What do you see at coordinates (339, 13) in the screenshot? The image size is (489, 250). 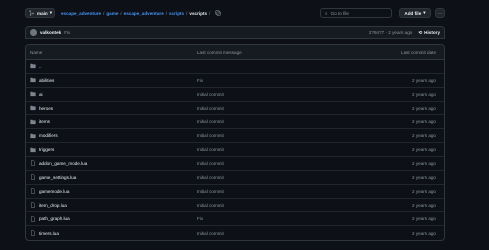 I see `search-placeholder: Go to file` at bounding box center [339, 13].